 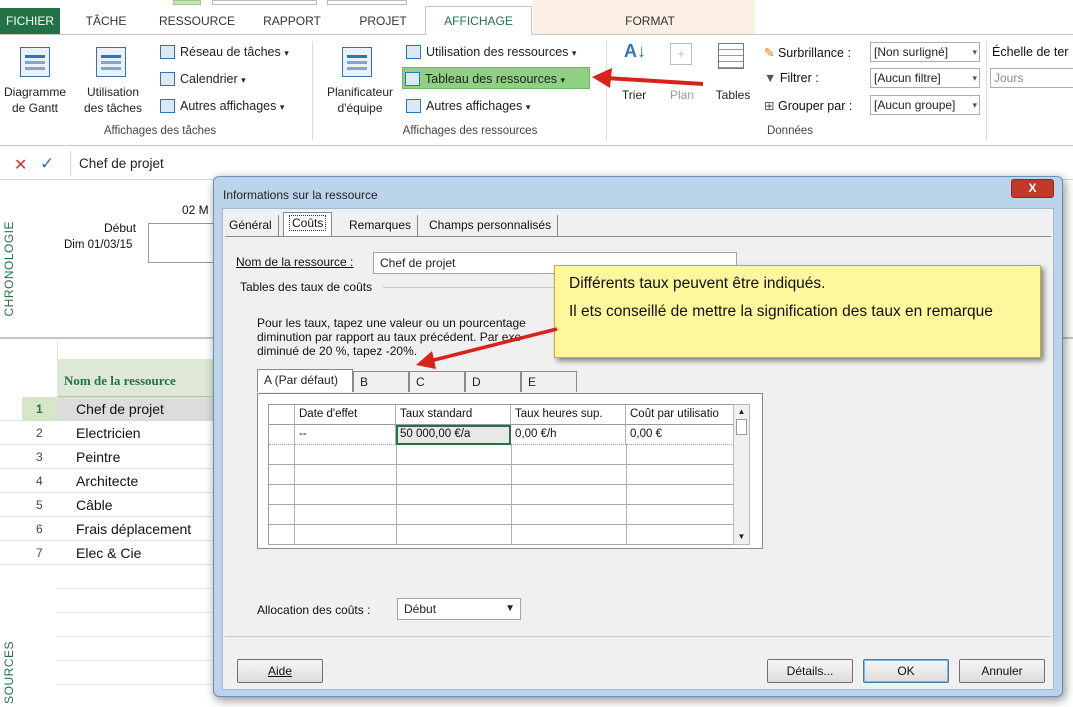 I want to click on resource-name-cell: Frais déplacement, so click(x=136, y=529).